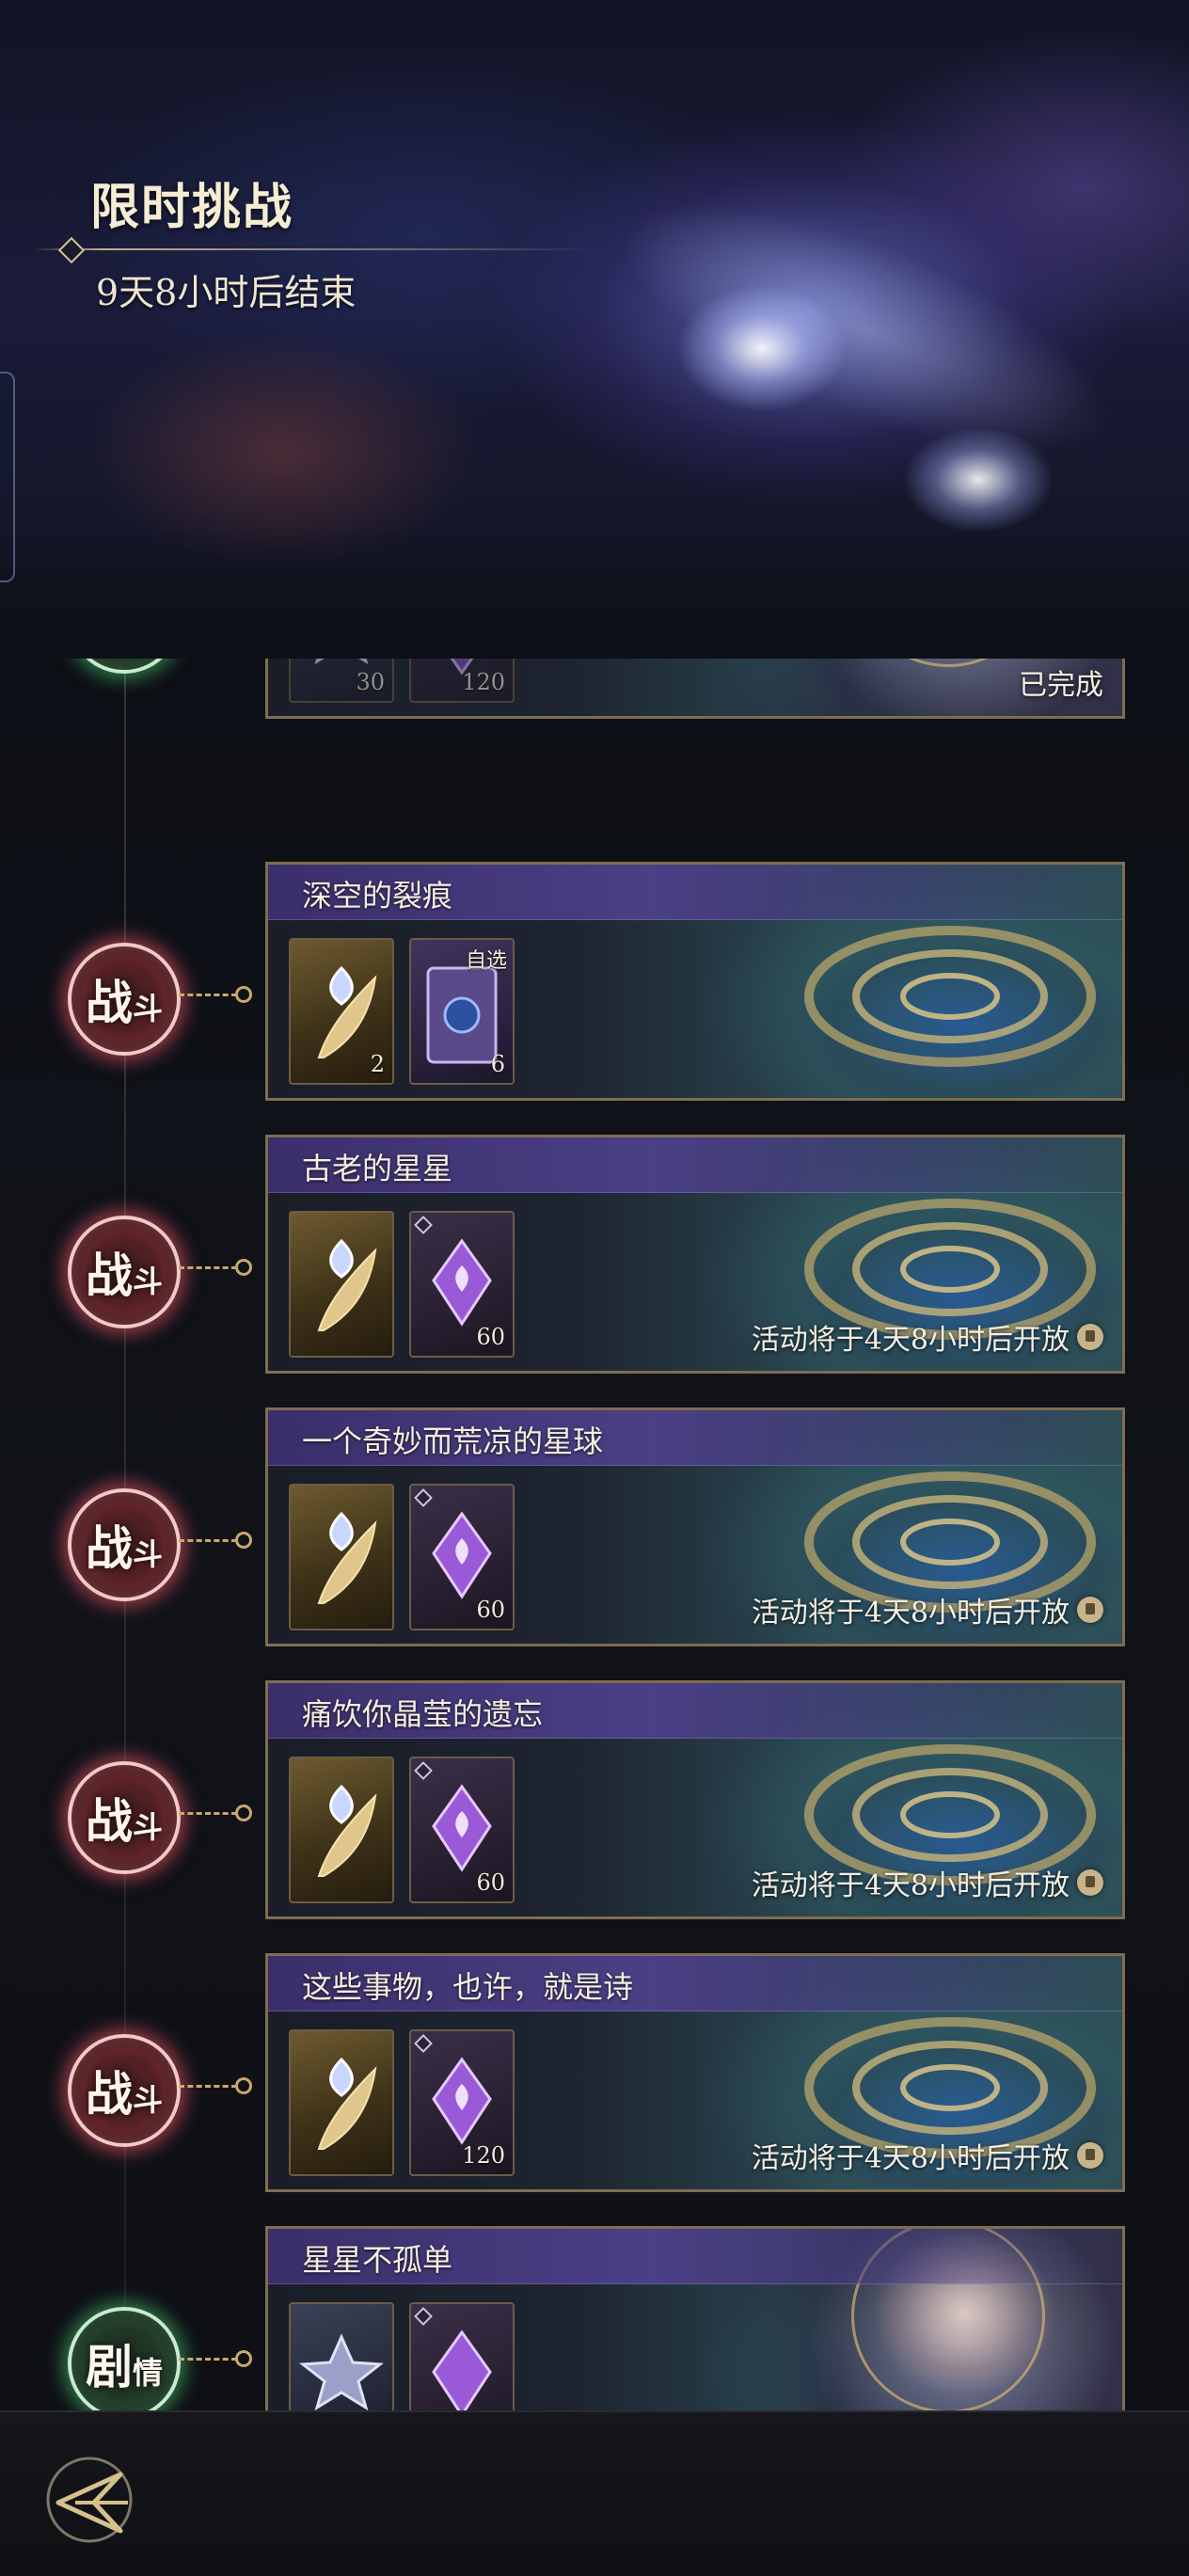 This screenshot has width=1189, height=2576. I want to click on rune-circle-art, so click(950, 997).